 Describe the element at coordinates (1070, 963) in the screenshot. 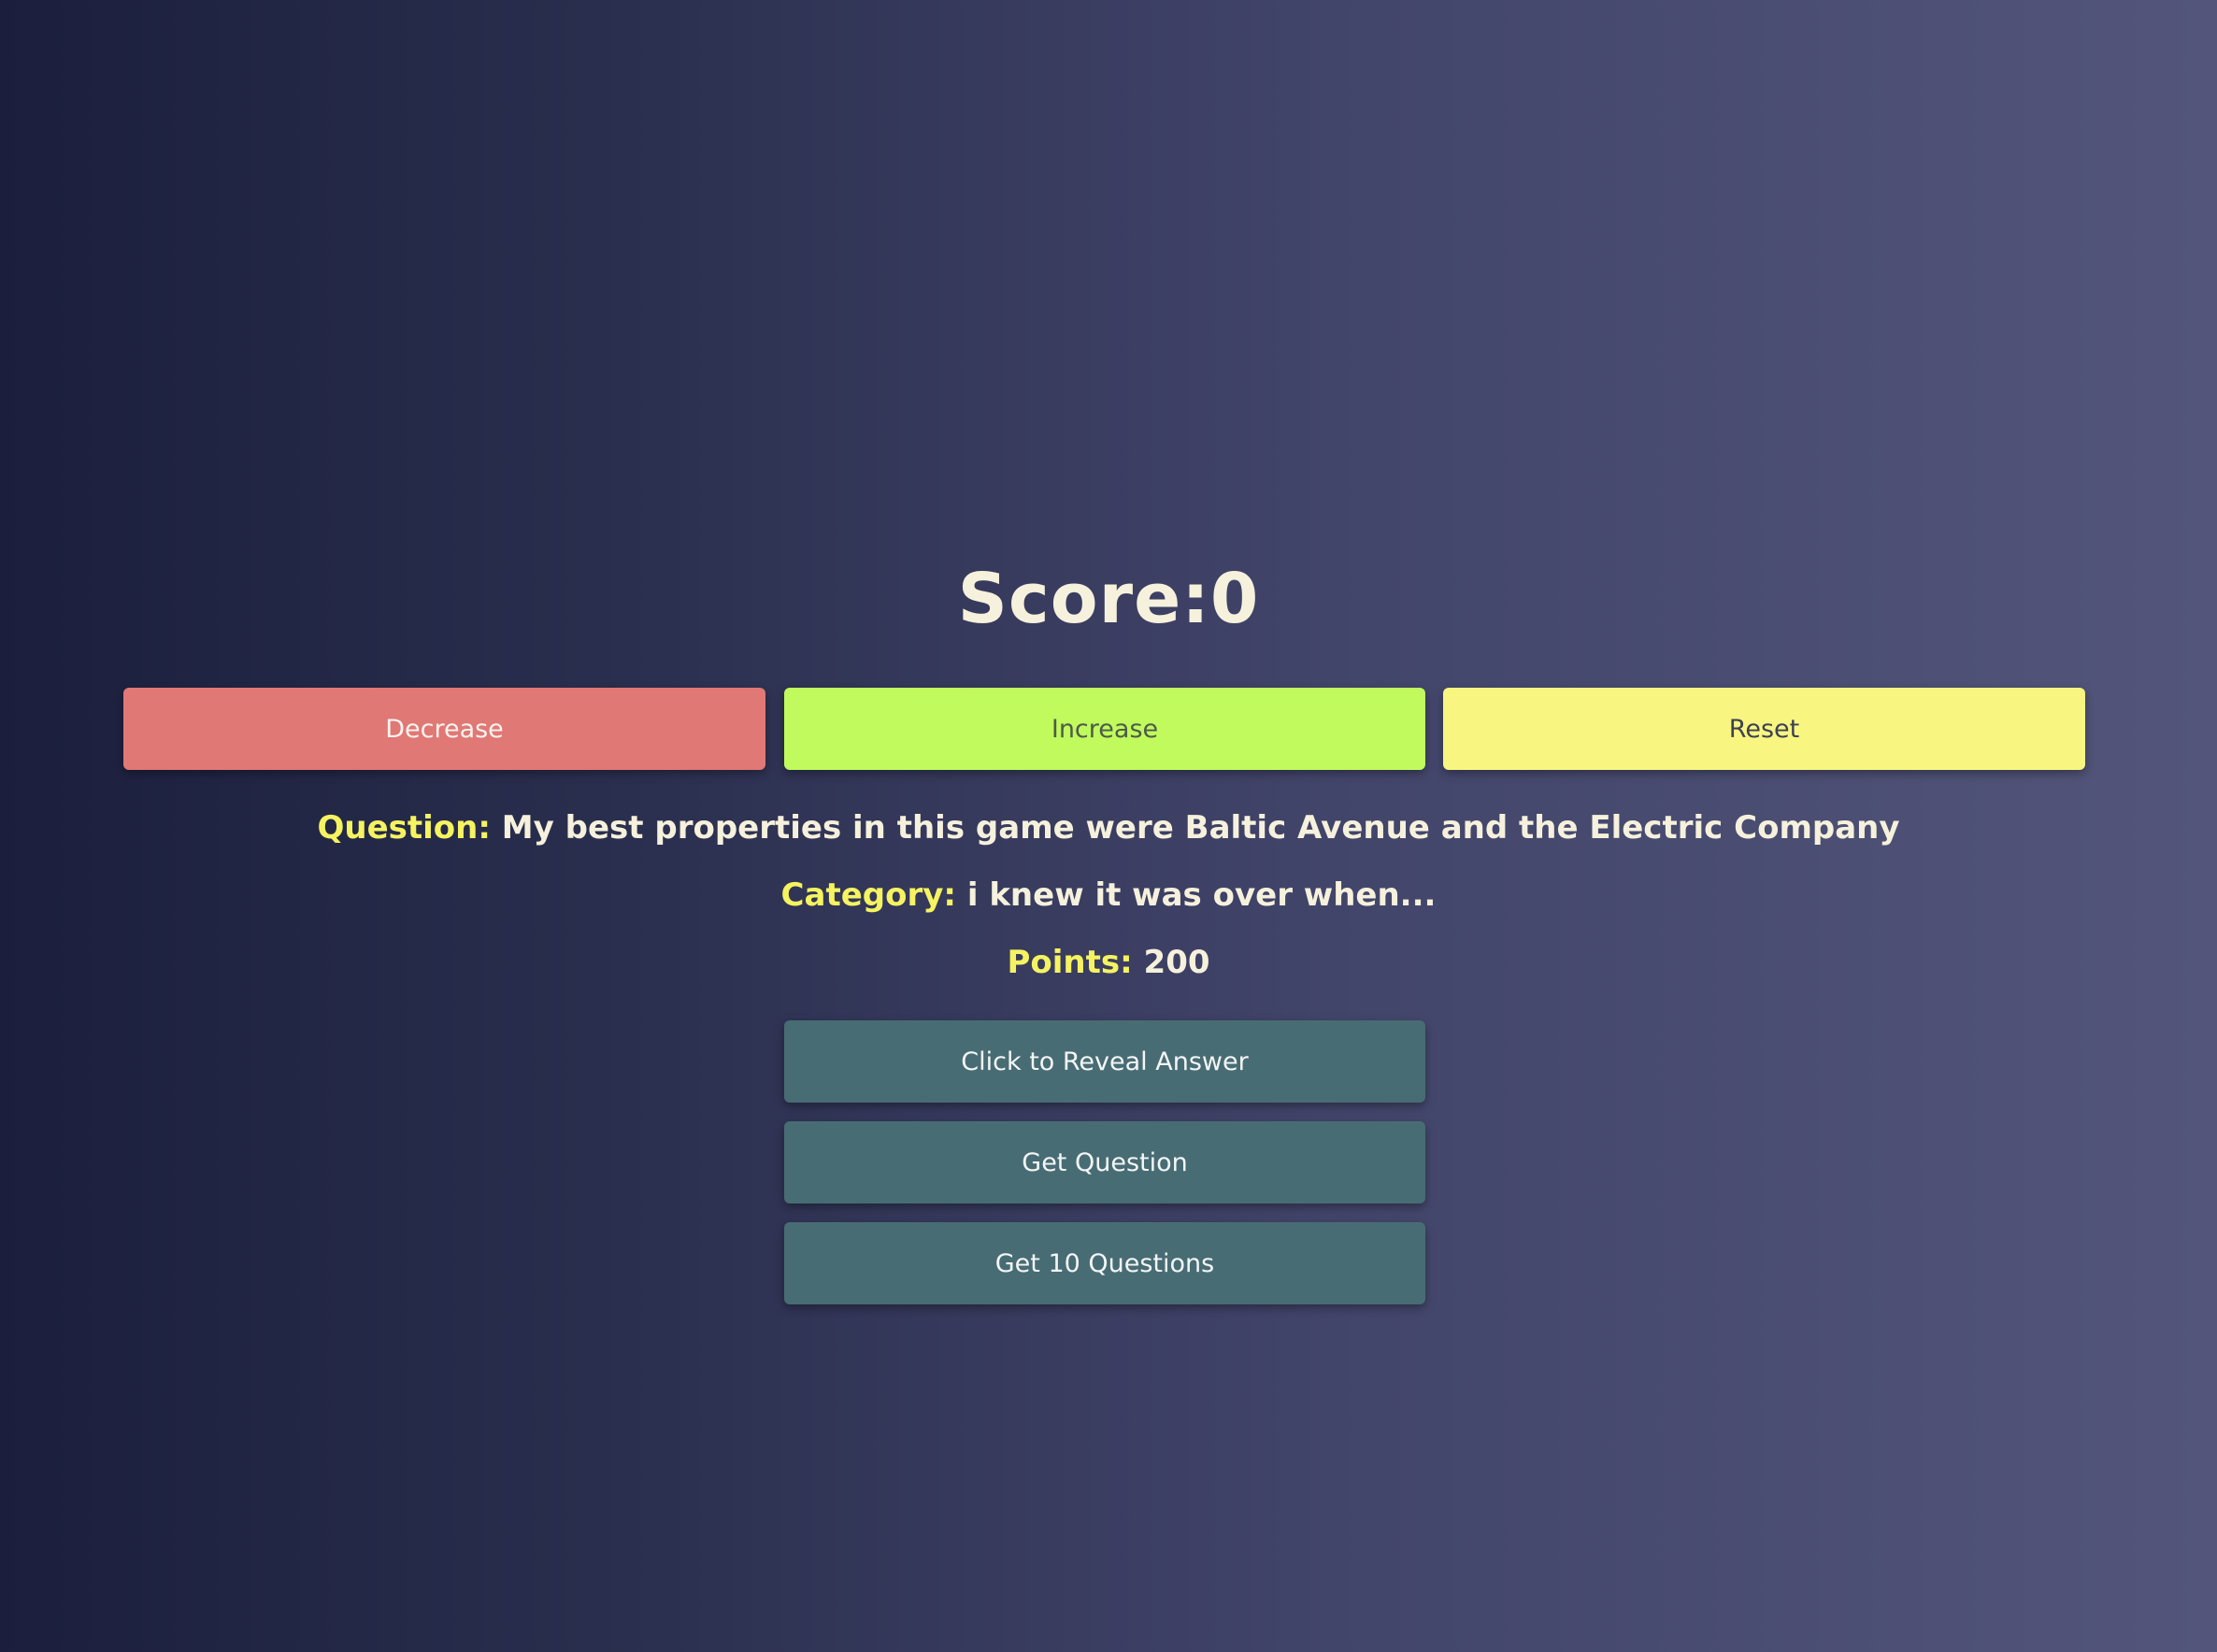

I see `points-label: Points:` at that location.